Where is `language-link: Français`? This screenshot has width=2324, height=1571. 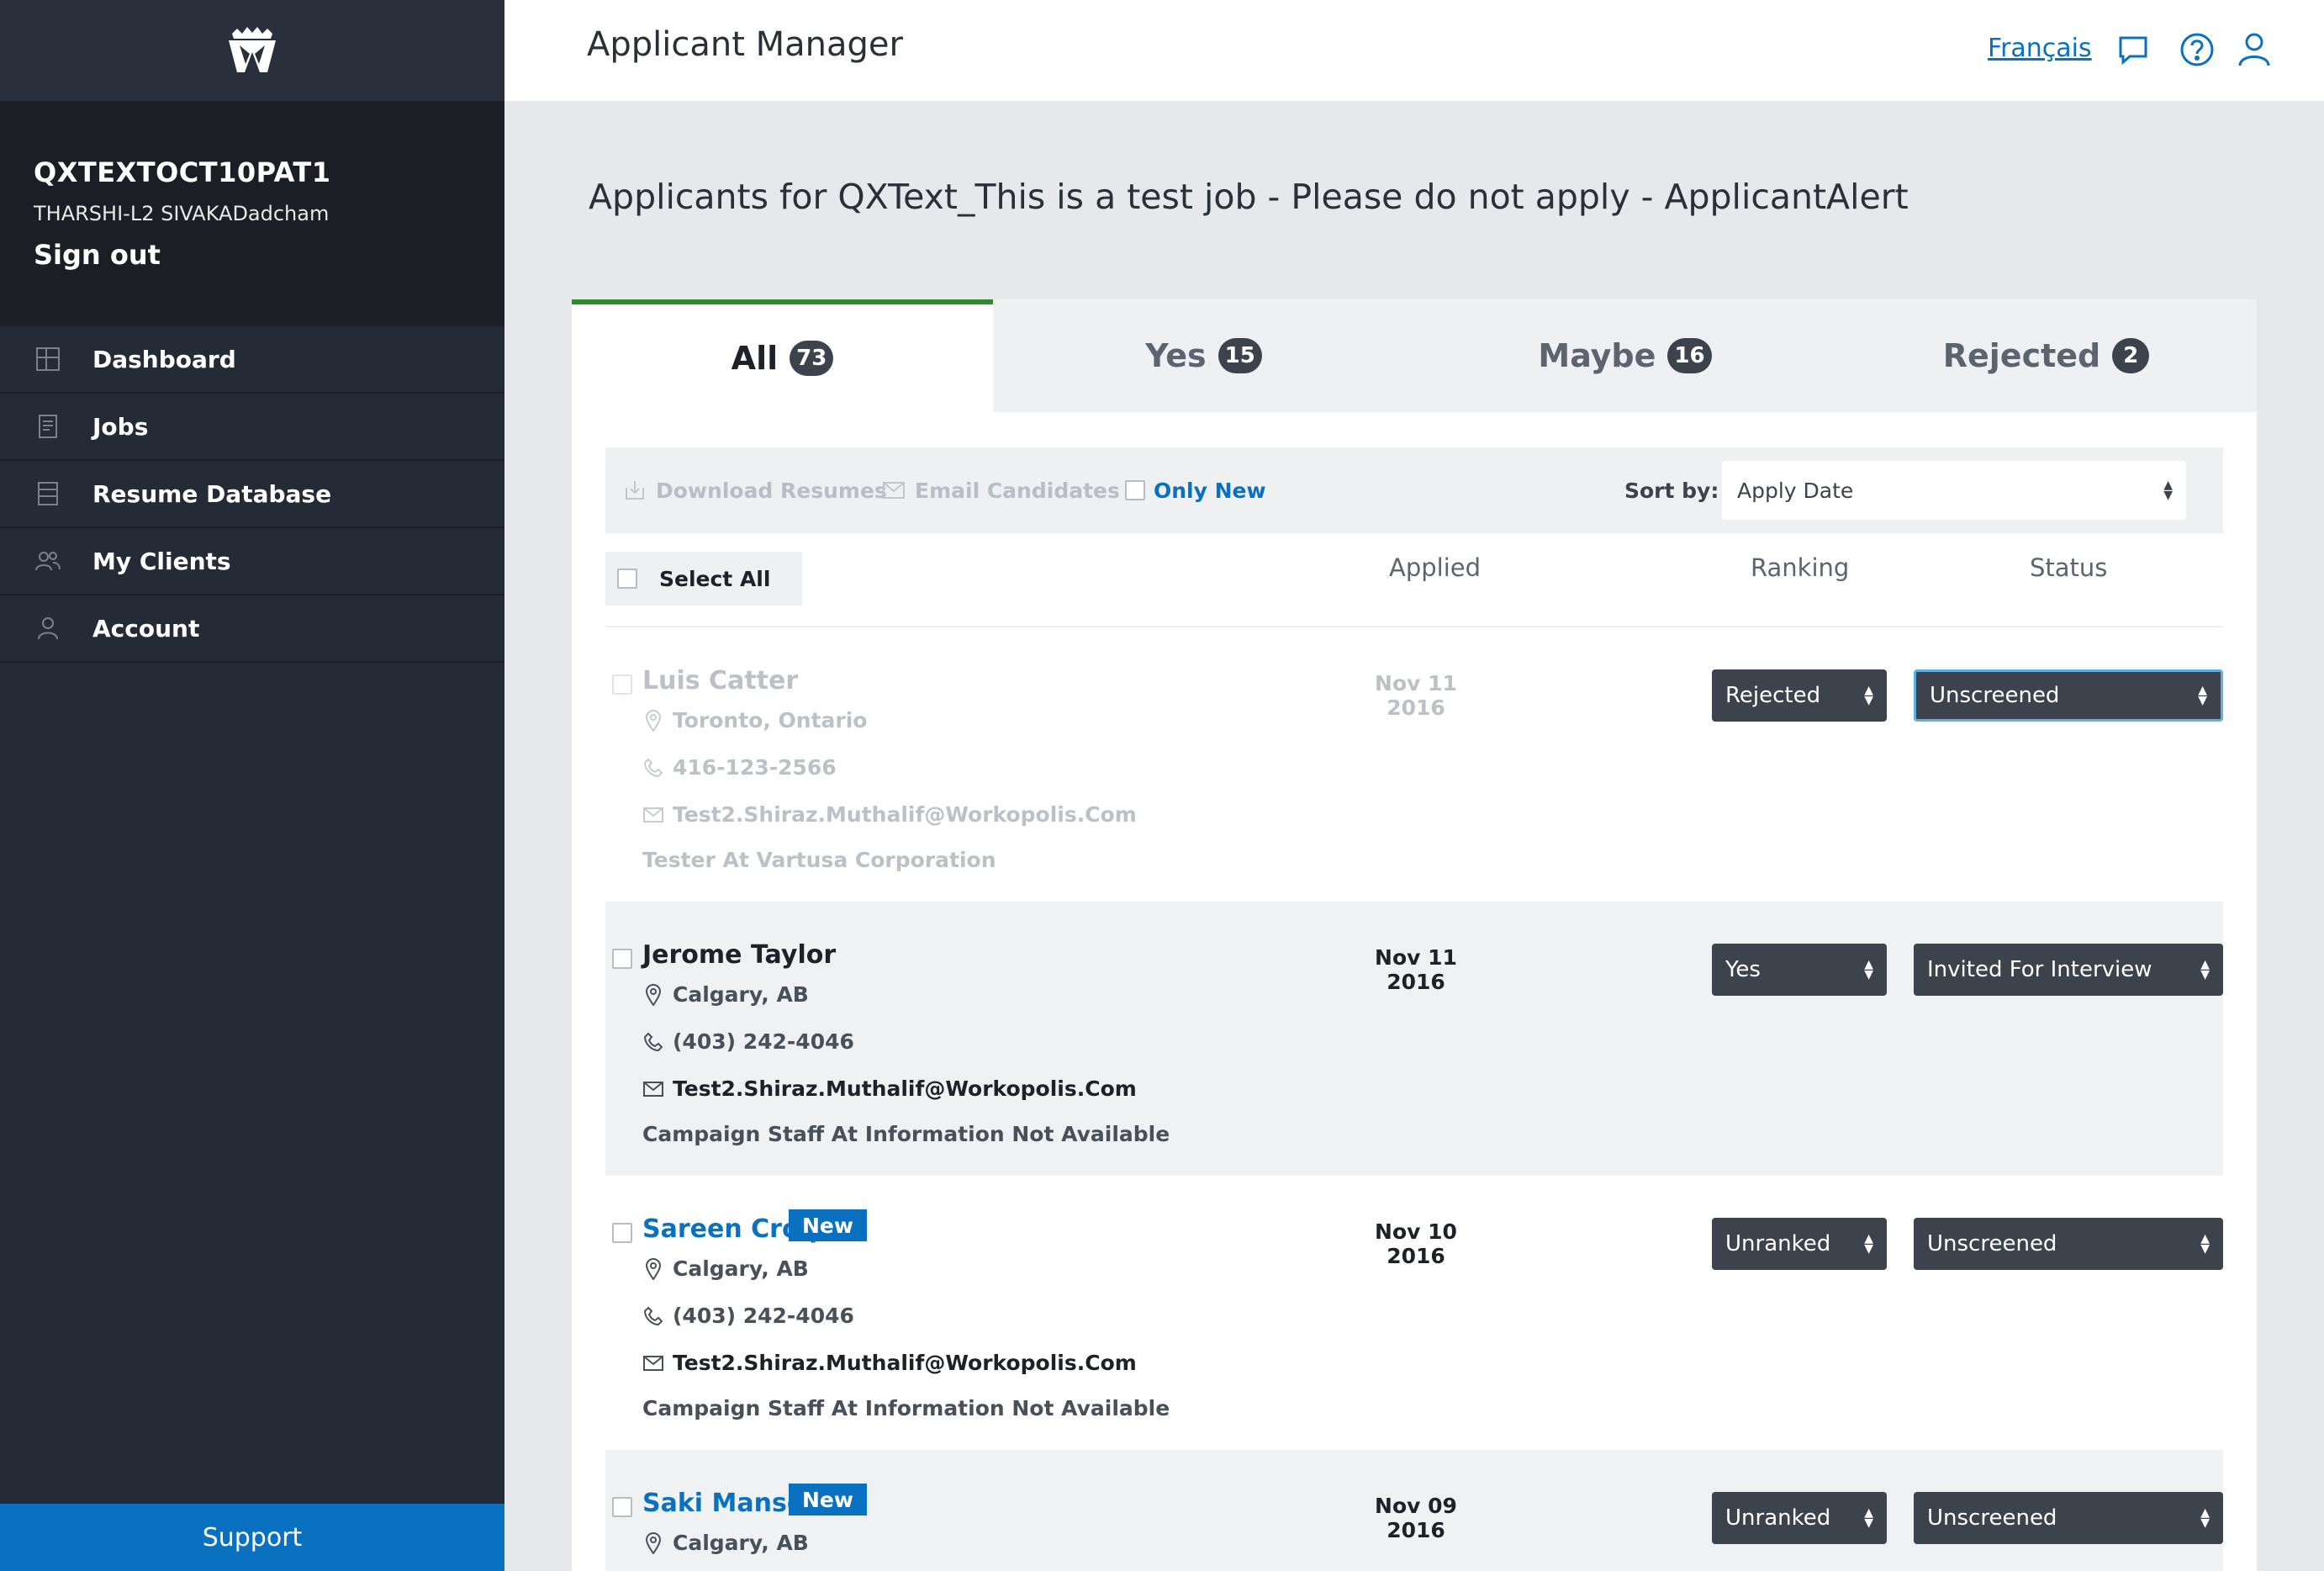
language-link: Français is located at coordinates (2040, 48).